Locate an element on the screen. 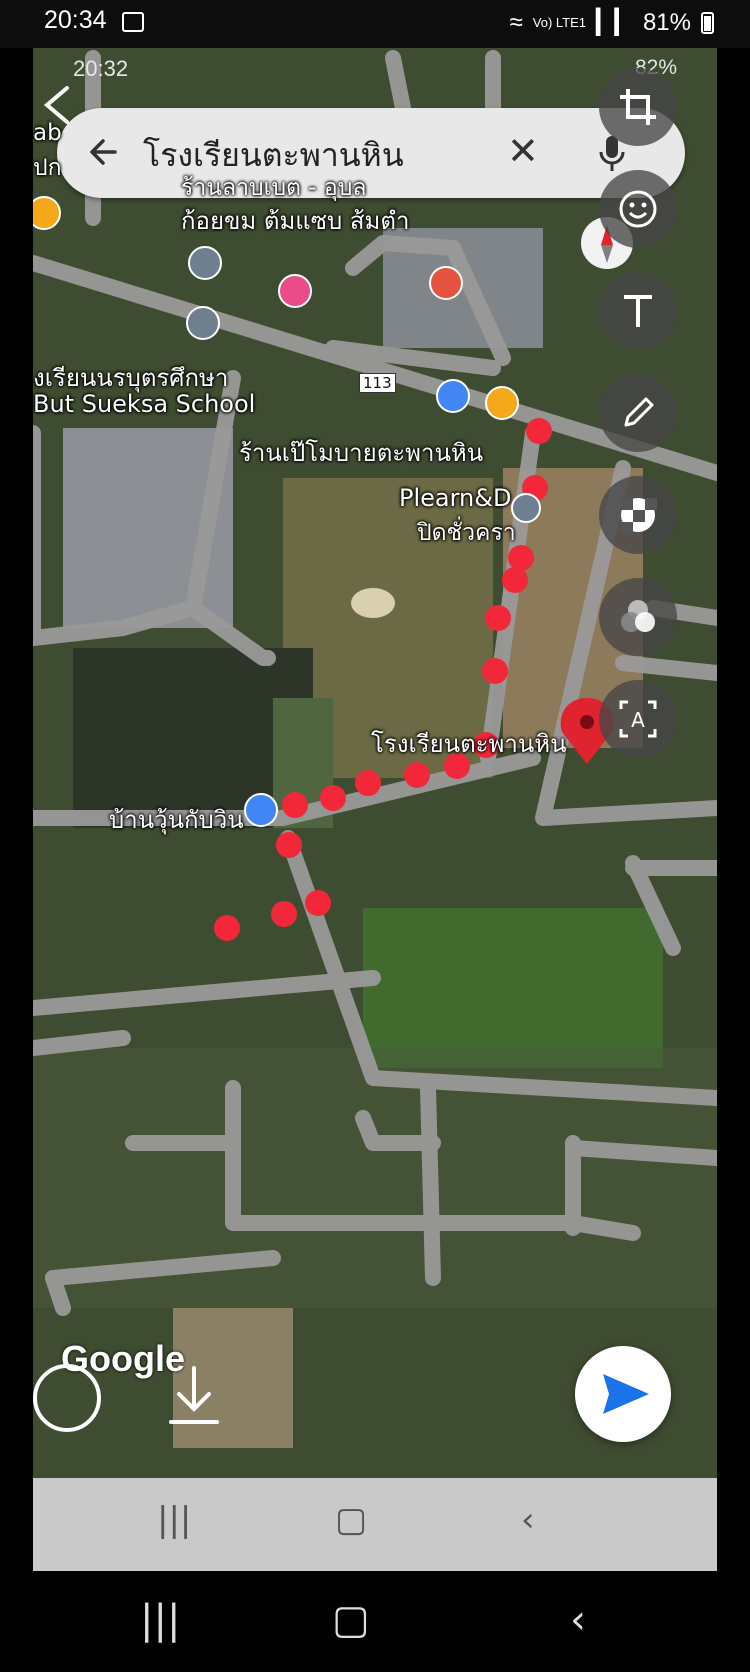 The height and width of the screenshot is (1672, 750). status-time: 20:34 is located at coordinates (75, 20).